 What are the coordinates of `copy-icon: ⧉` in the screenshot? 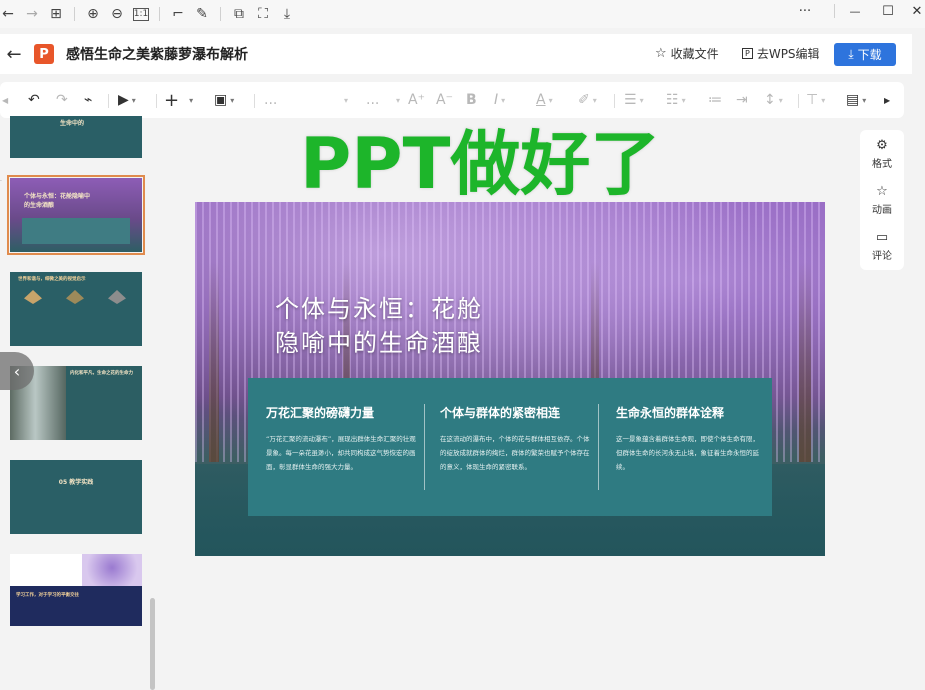 It's located at (239, 14).